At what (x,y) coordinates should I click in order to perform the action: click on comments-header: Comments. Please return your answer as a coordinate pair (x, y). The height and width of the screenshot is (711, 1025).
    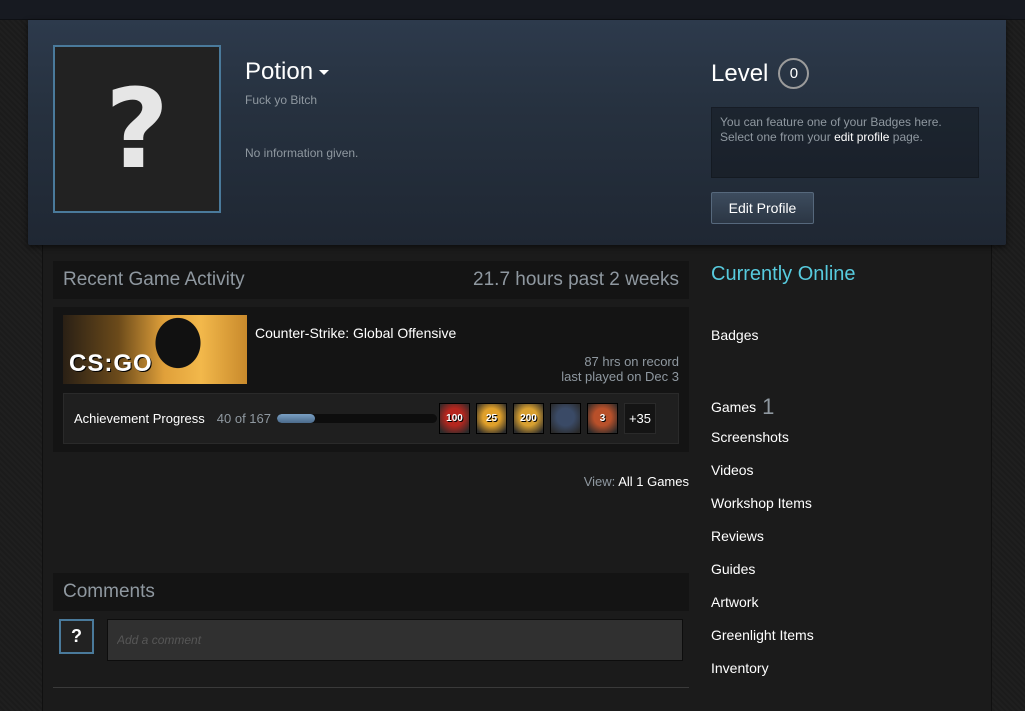
    Looking at the image, I should click on (371, 592).